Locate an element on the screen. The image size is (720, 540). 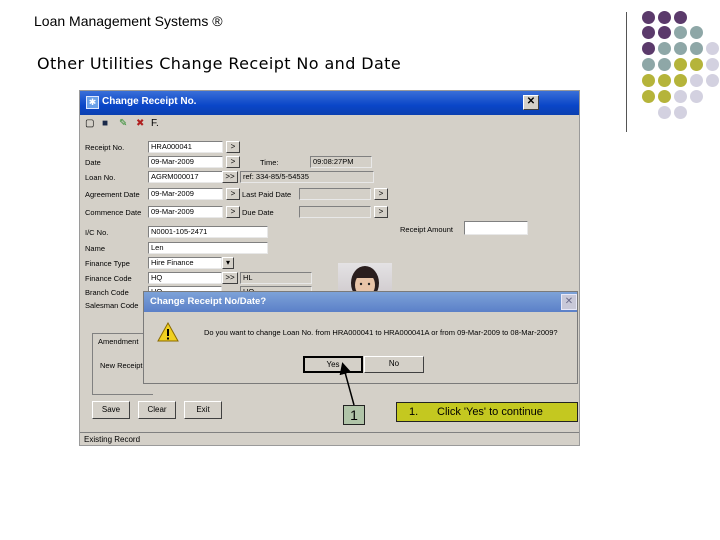
last-paid-date-field is located at coordinates (335, 194).